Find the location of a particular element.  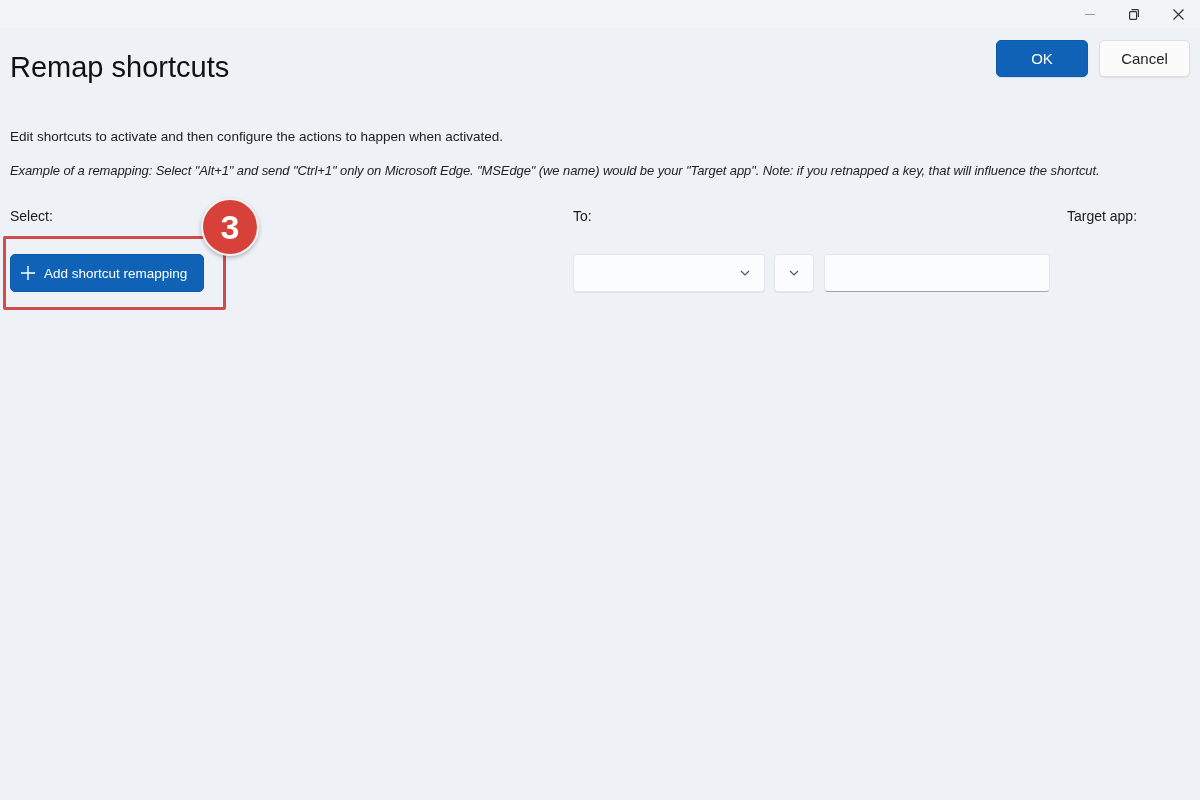

column-label: To: is located at coordinates (582, 216).